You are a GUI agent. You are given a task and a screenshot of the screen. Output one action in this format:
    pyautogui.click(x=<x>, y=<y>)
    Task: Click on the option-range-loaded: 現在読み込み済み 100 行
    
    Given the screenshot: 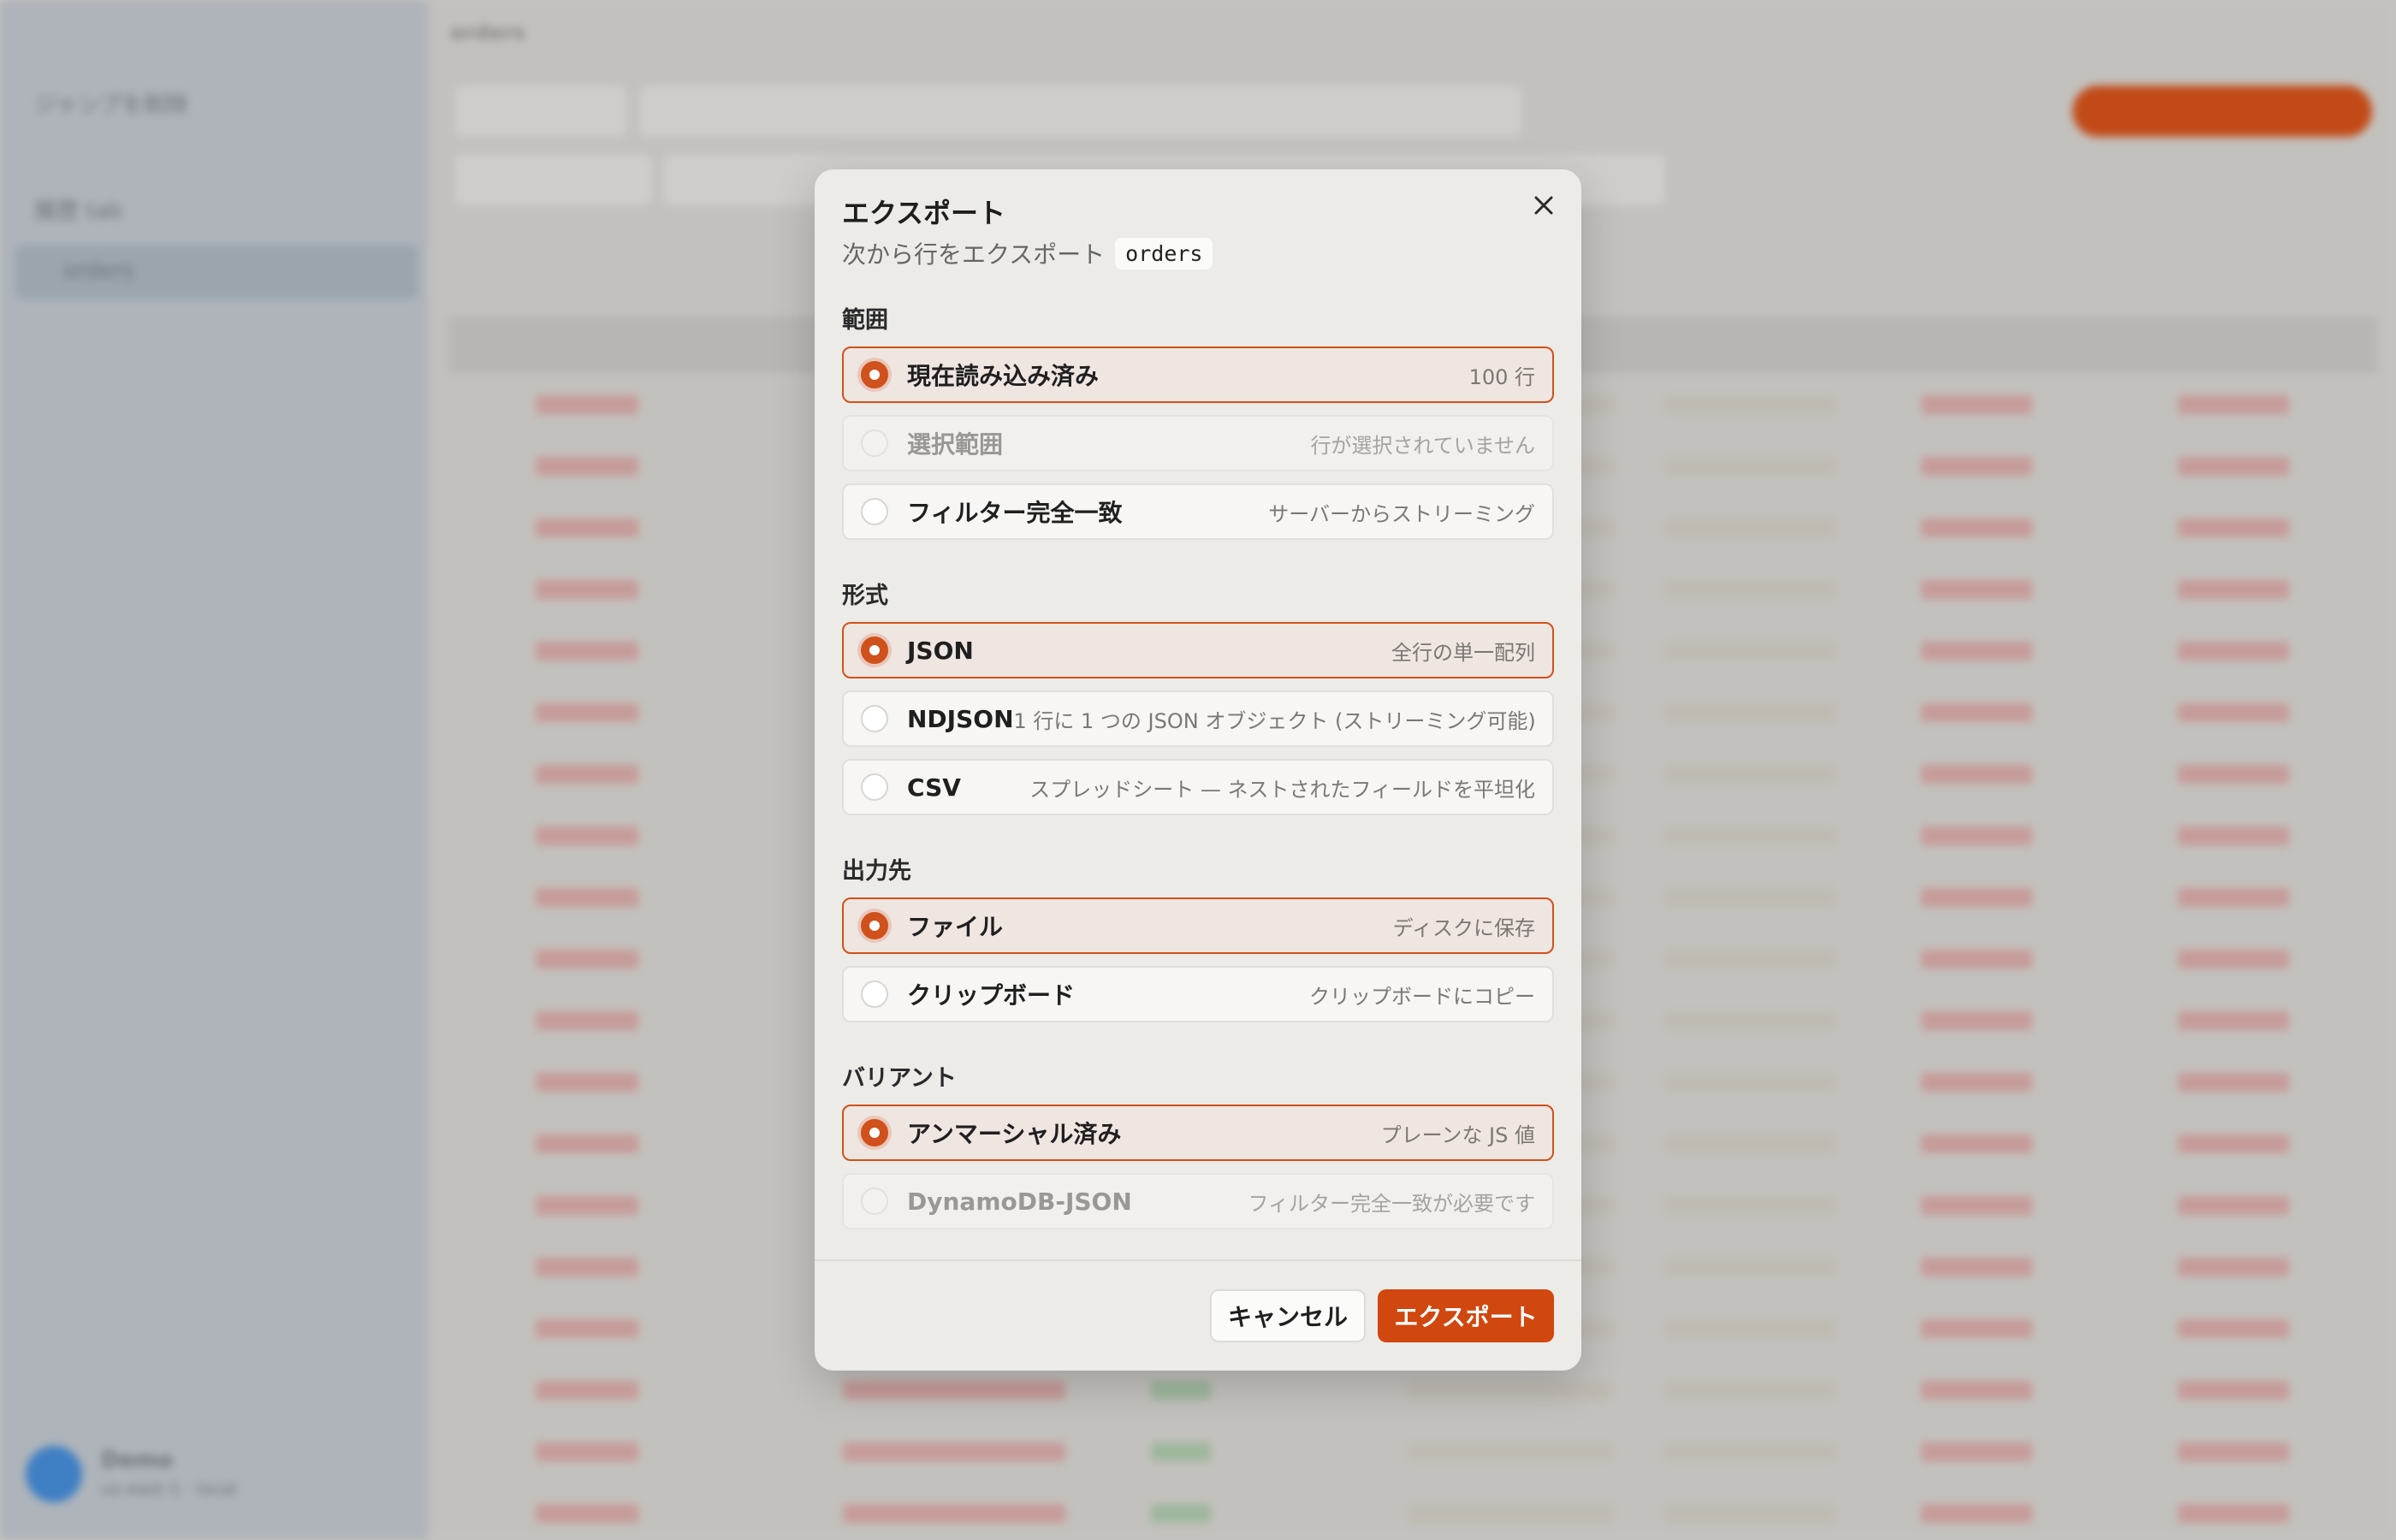 What is the action you would take?
    pyautogui.click(x=1198, y=374)
    